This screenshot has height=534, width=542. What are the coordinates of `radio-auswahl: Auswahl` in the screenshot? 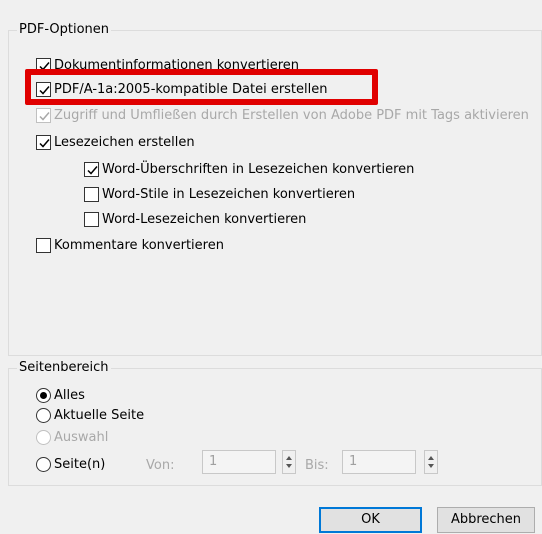 It's located at (72, 437).